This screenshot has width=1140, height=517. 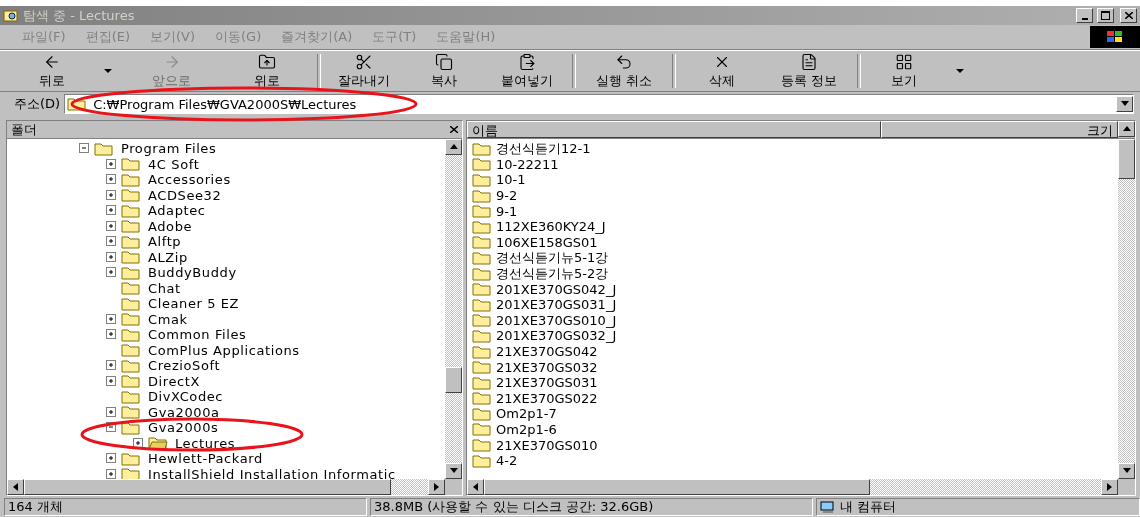 I want to click on folder-item: ComPlus Applications, so click(x=224, y=350).